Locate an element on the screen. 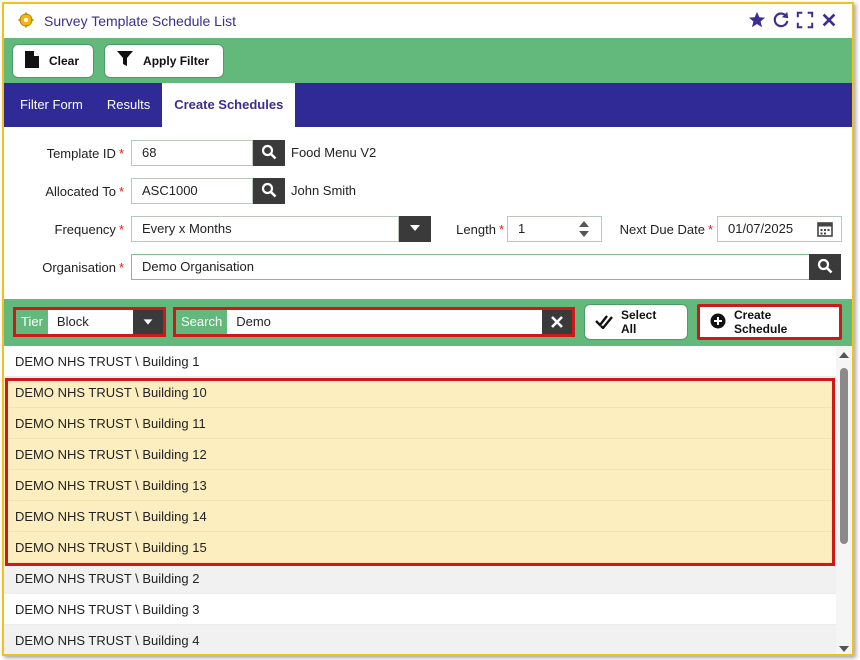 The height and width of the screenshot is (660, 860). tab-bar: Filter Form Results Create Schedules is located at coordinates (428, 105).